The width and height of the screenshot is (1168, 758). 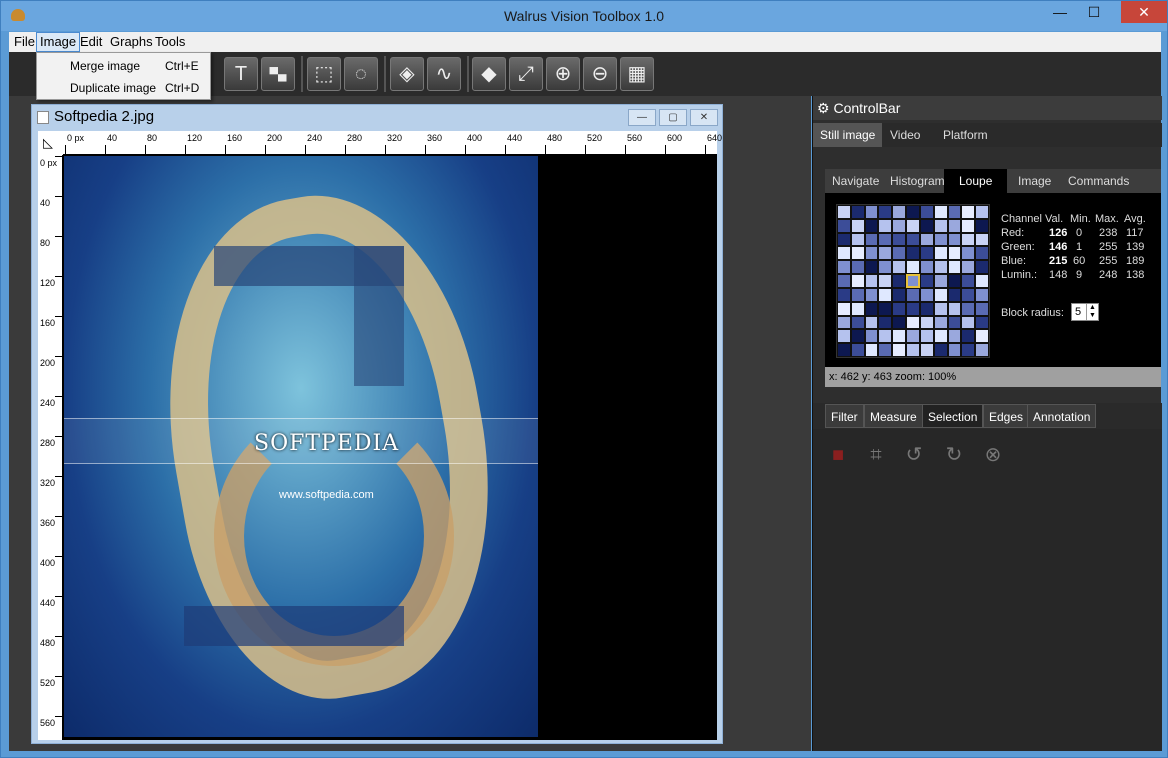 What do you see at coordinates (715, 138) in the screenshot?
I see `h-ruler-label: 640` at bounding box center [715, 138].